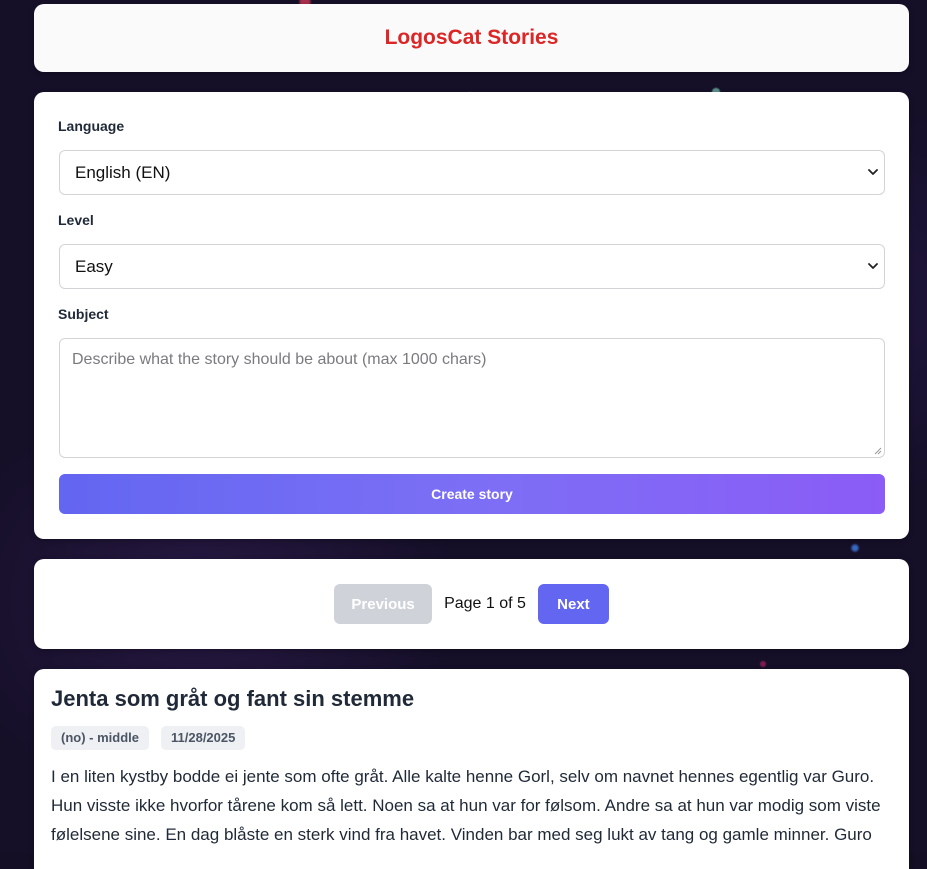 This screenshot has width=927, height=869. I want to click on language-level-badge: (no) - middle, so click(100, 738).